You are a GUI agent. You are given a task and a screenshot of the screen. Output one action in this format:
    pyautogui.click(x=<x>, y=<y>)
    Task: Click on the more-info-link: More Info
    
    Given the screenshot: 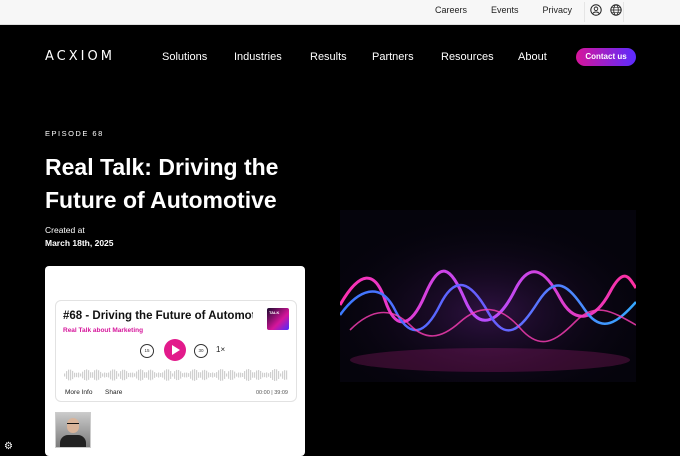 What is the action you would take?
    pyautogui.click(x=78, y=392)
    